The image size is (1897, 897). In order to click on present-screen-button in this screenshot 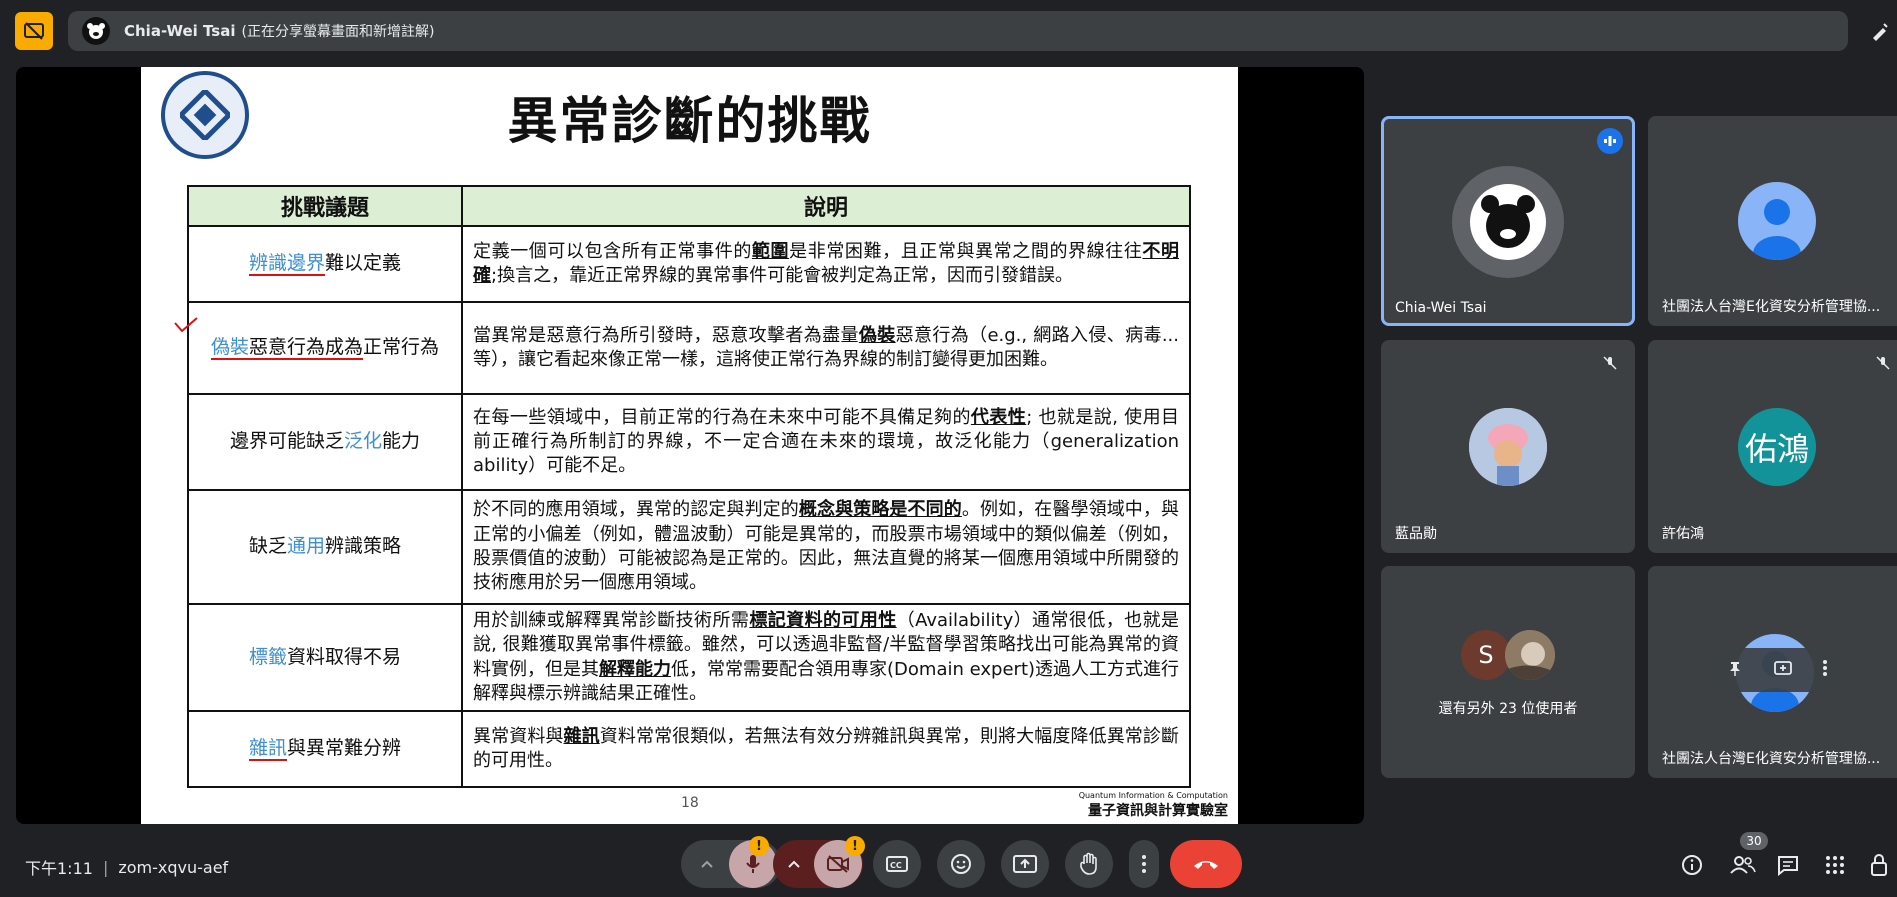, I will do `click(1025, 864)`.